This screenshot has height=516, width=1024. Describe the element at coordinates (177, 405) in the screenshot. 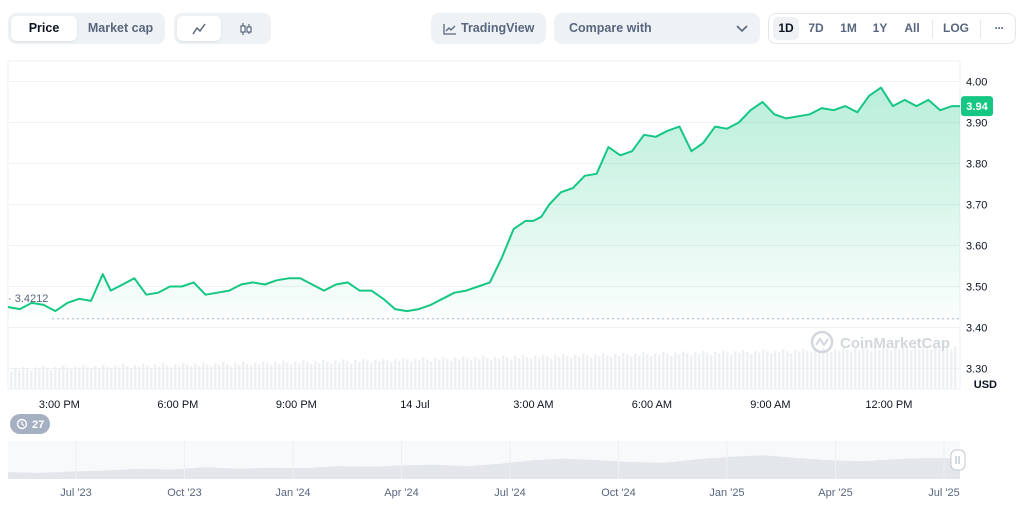

I see `x-tick-label: 6:00 PM` at that location.